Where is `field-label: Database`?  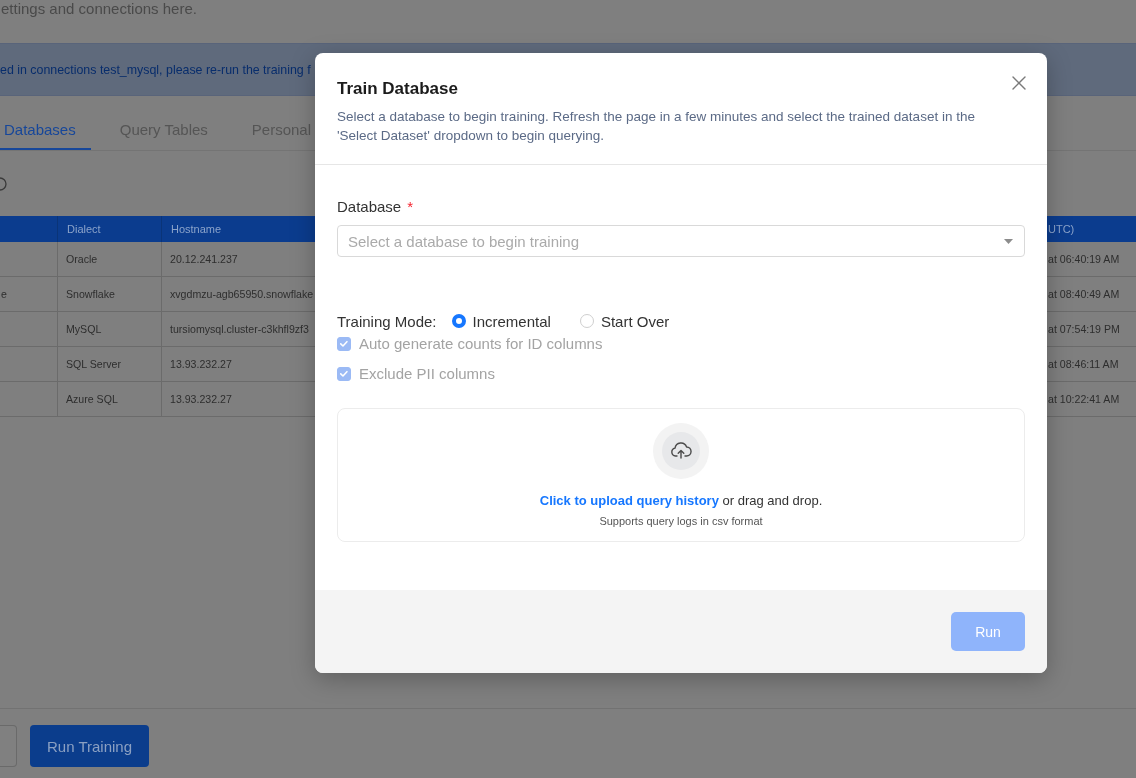 field-label: Database is located at coordinates (369, 207).